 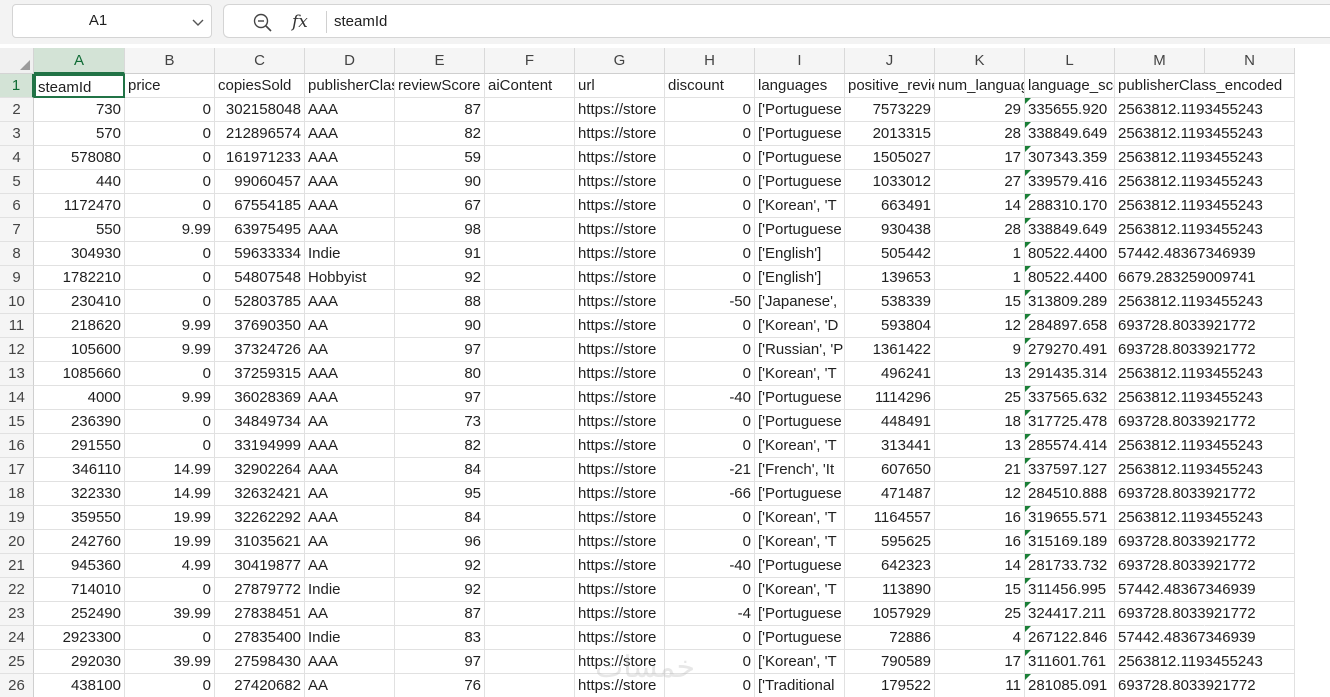 What do you see at coordinates (440, 518) in the screenshot?
I see `cell-e19: 84` at bounding box center [440, 518].